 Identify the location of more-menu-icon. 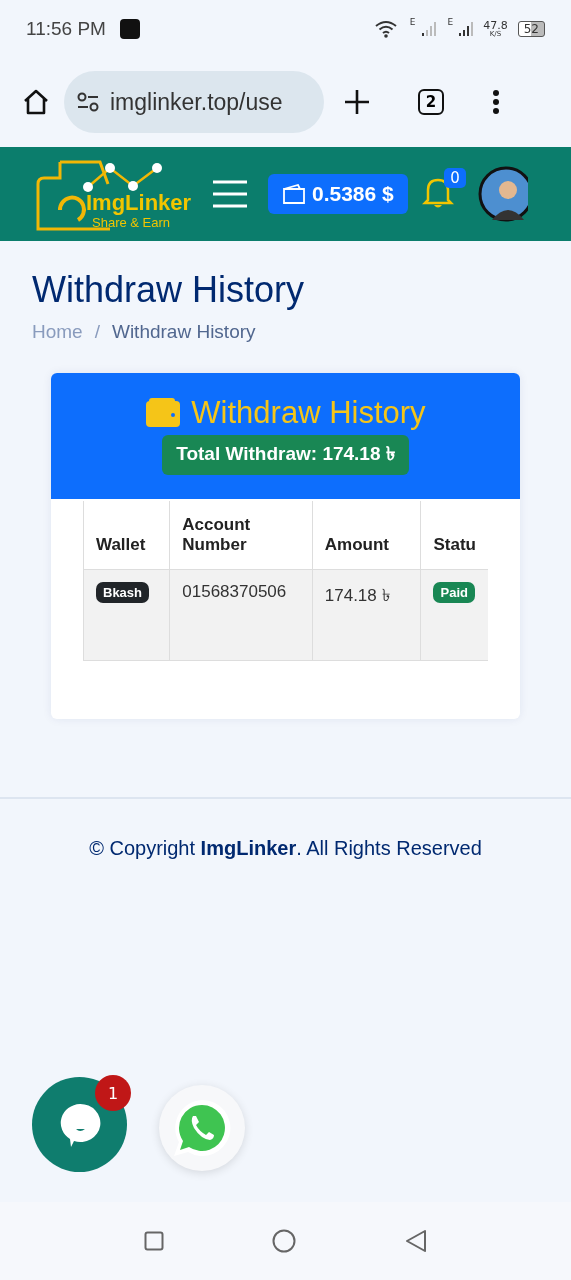
(496, 102).